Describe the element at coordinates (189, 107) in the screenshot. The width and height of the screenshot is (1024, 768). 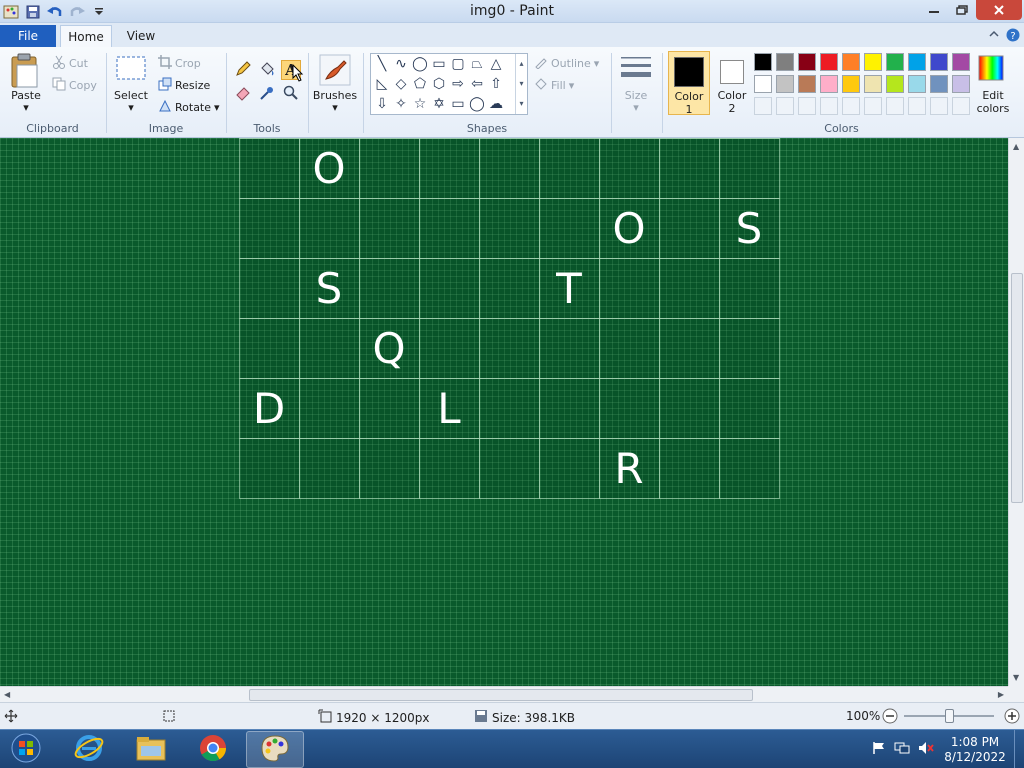
I see `rotate-button: Rotate ▾` at that location.